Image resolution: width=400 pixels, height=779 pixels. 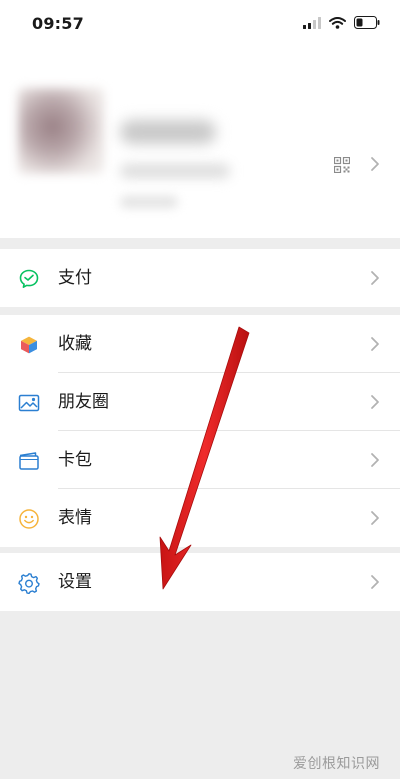 I want to click on blurred-nickname, so click(x=168, y=132).